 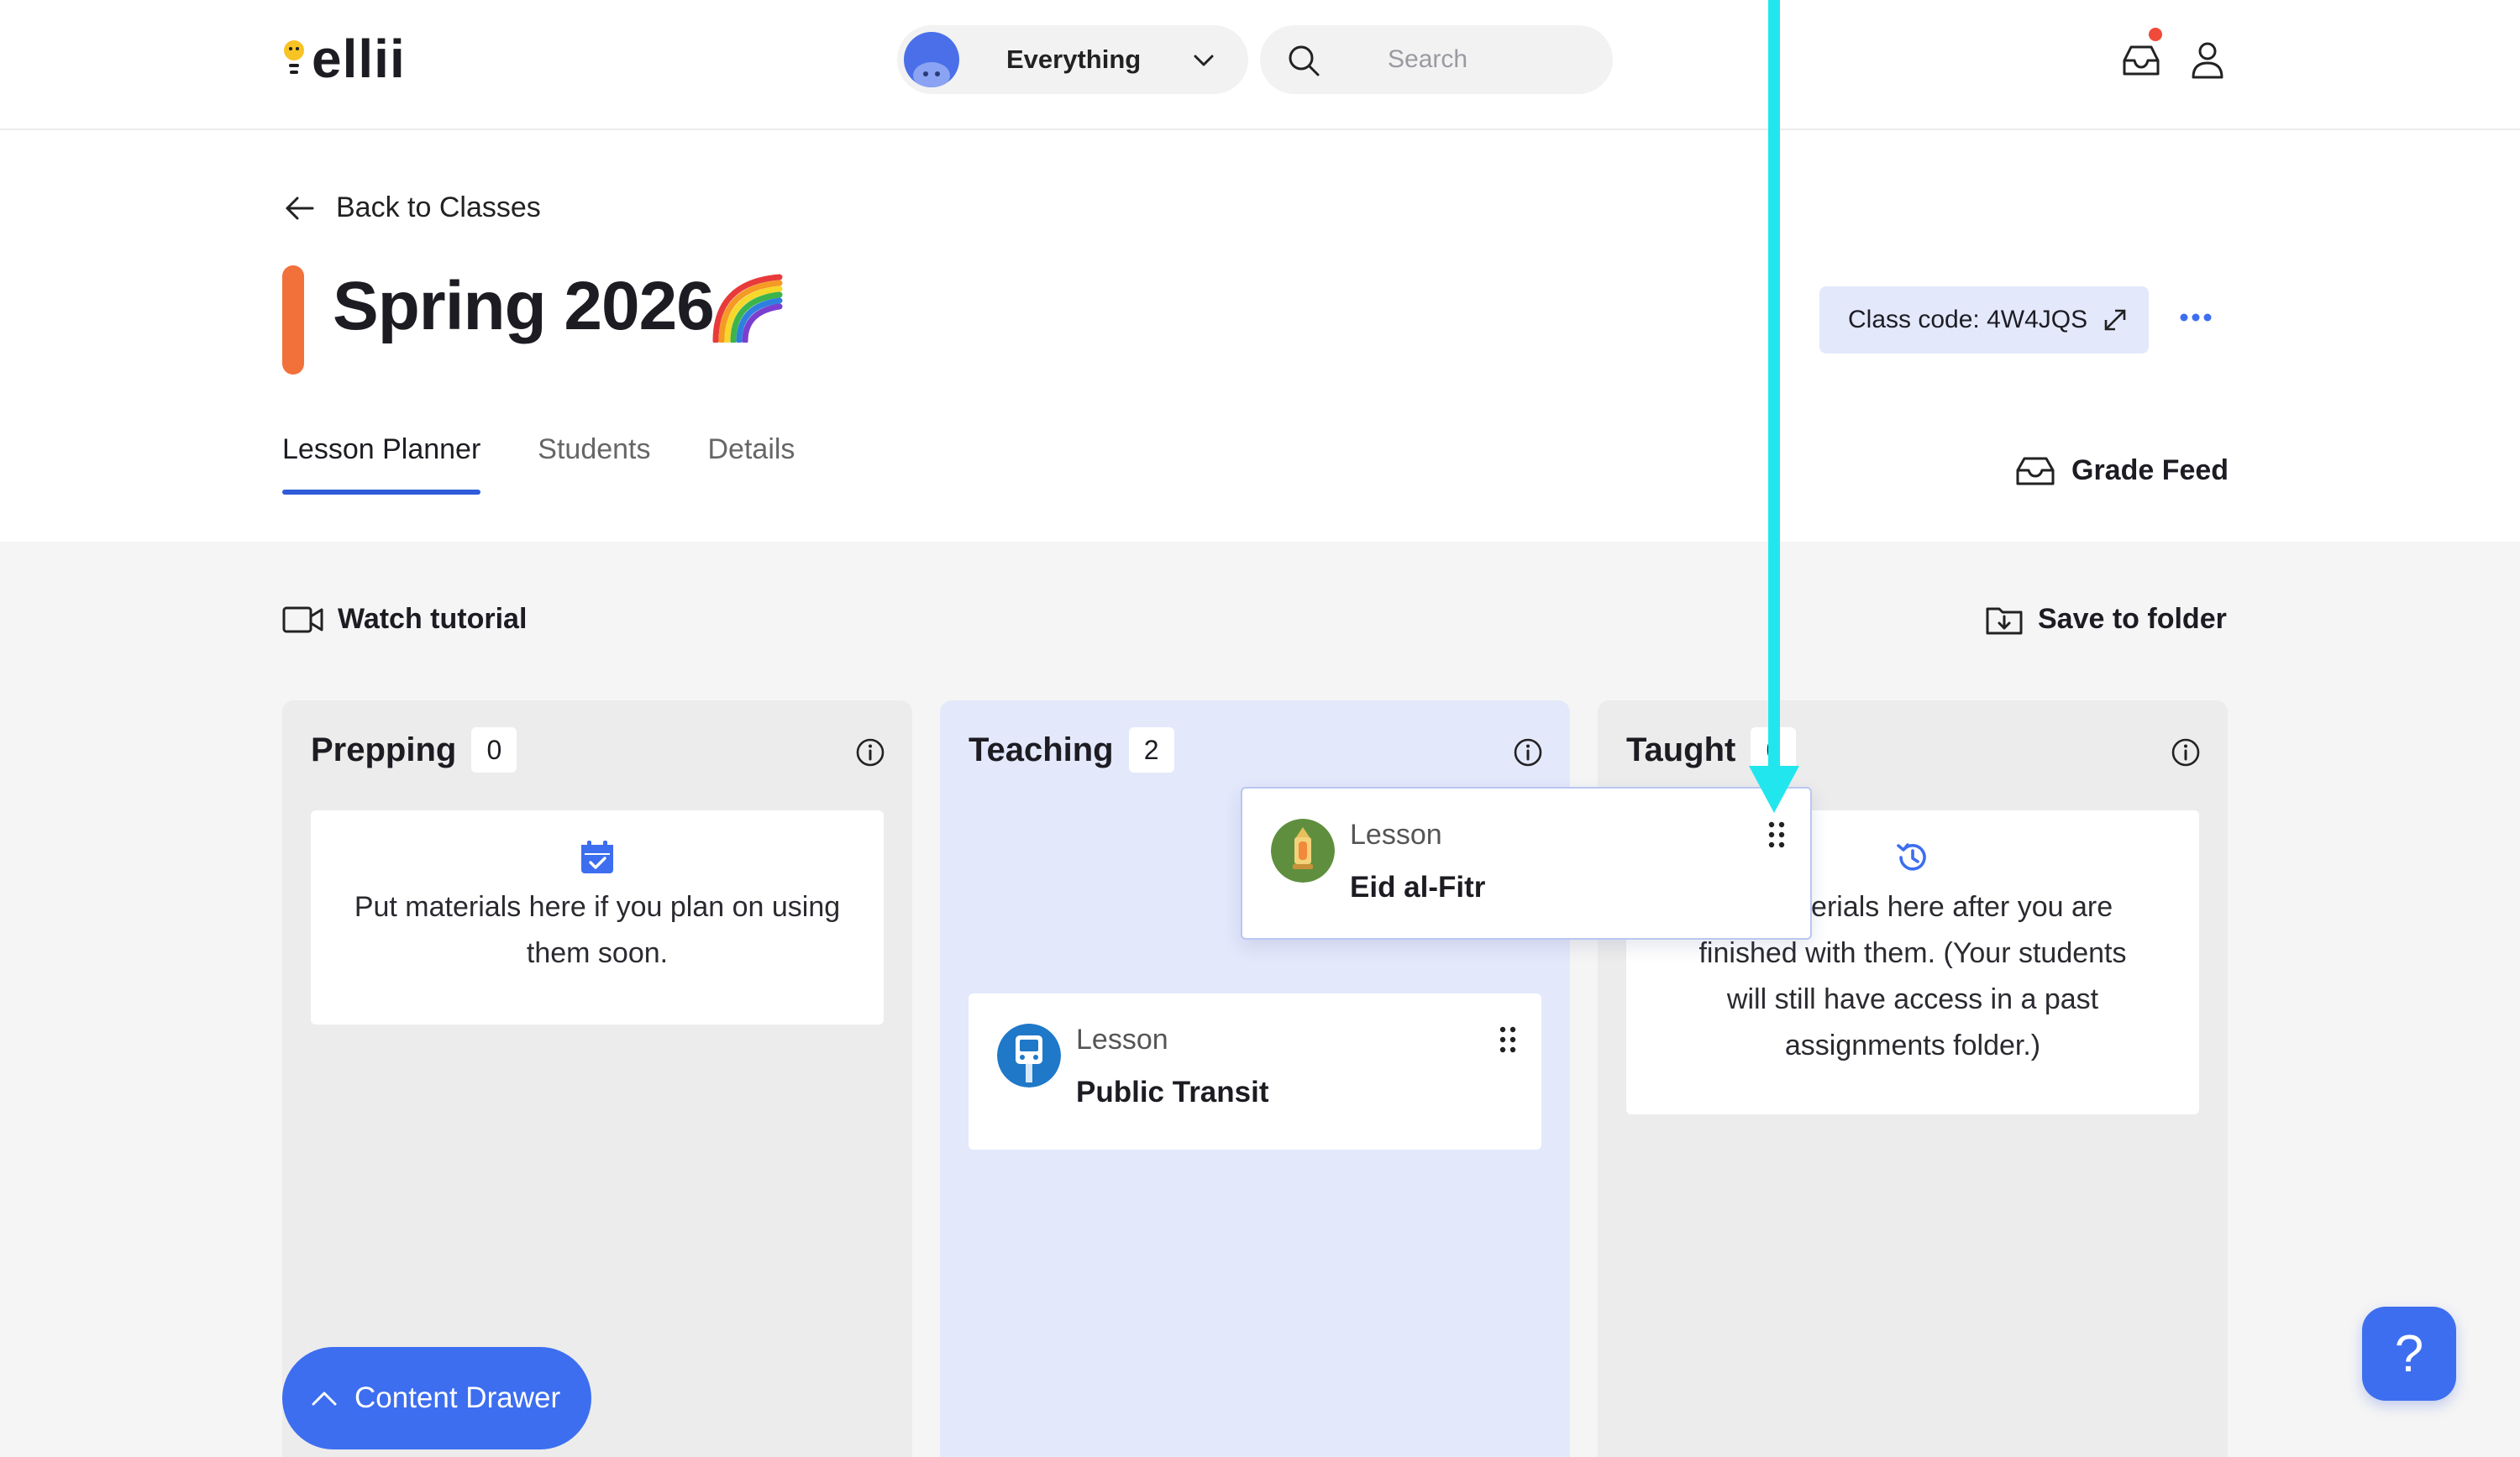 What do you see at coordinates (747, 308) in the screenshot?
I see `rainbow-icon` at bounding box center [747, 308].